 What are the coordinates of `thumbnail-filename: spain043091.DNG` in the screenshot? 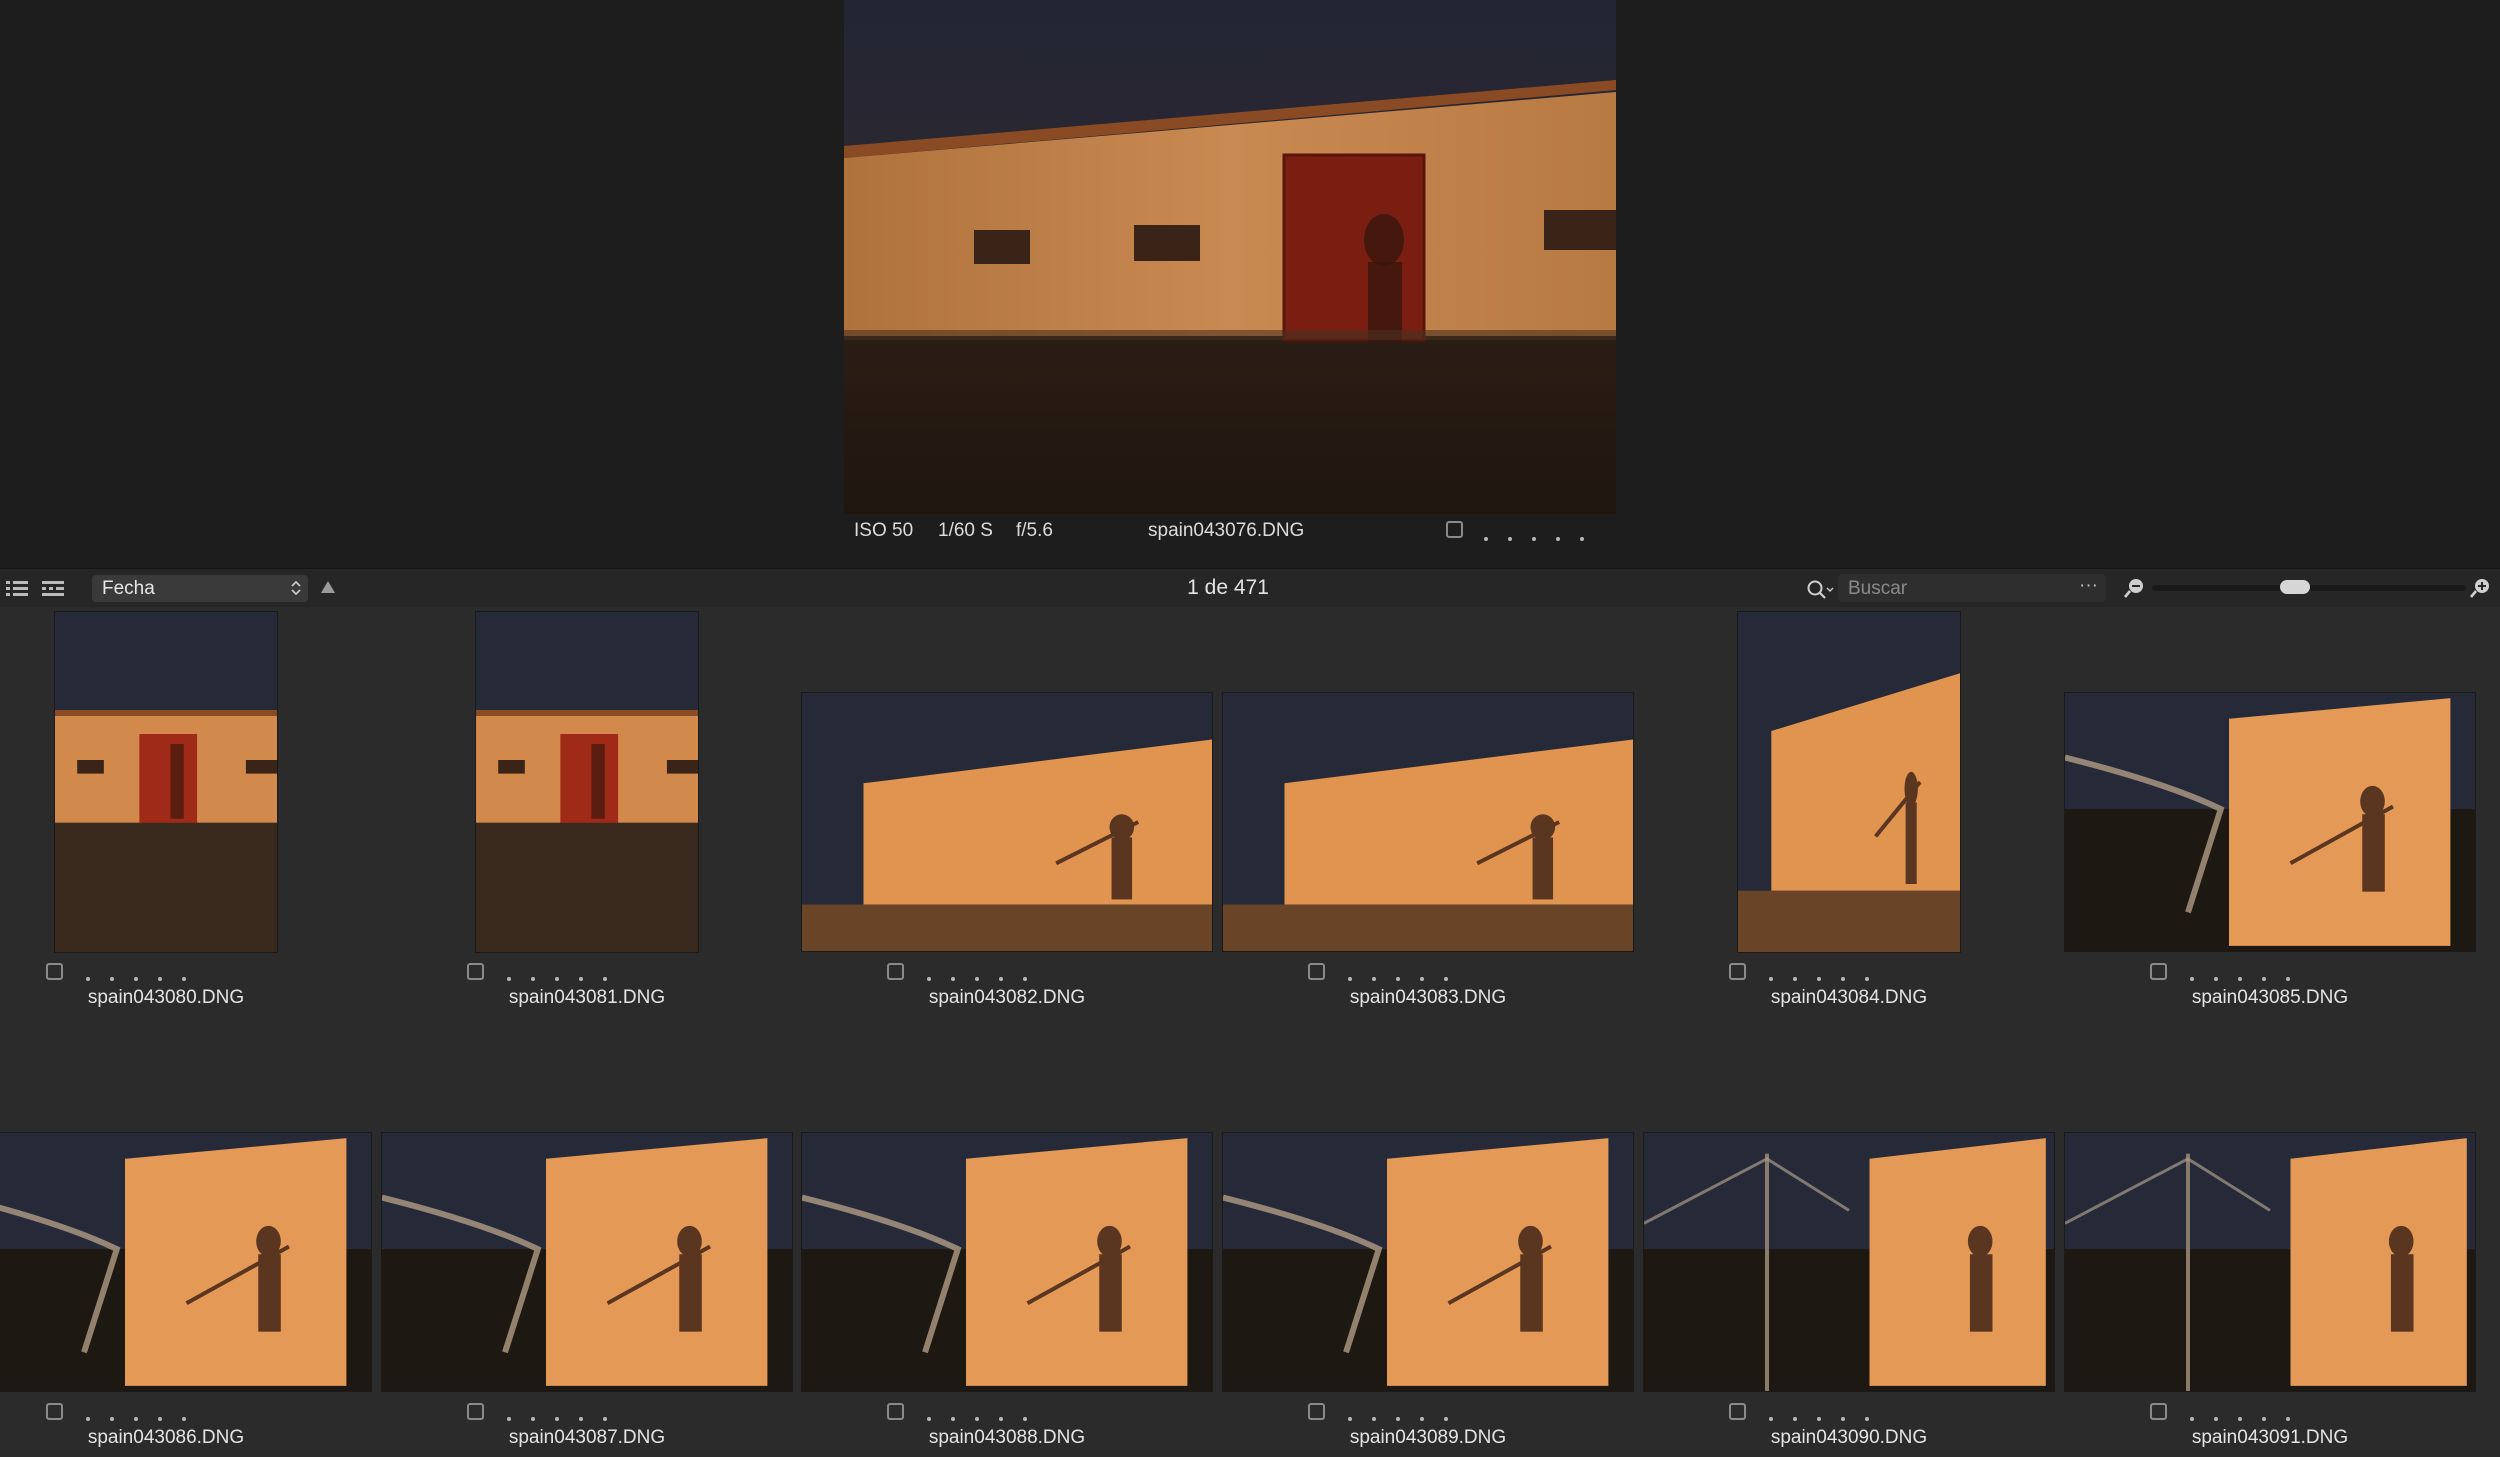 It's located at (2270, 1437).